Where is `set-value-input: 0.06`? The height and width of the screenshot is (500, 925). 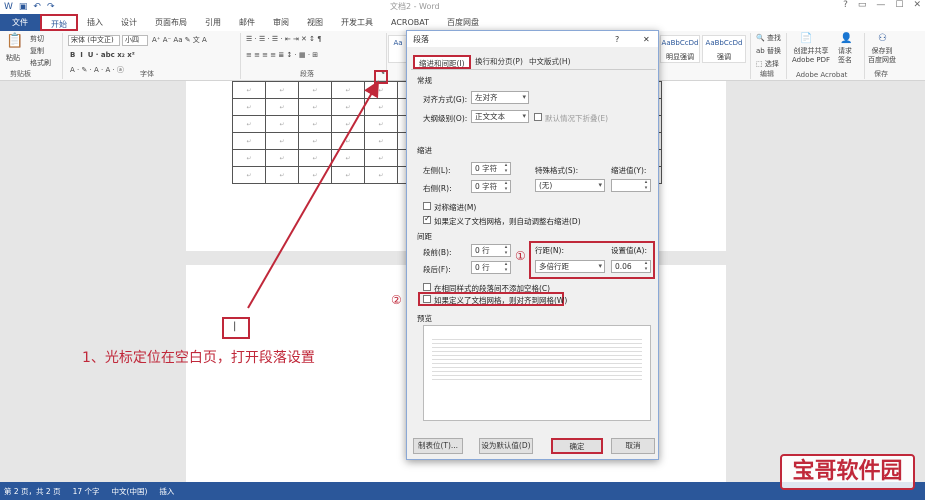
set-value-input: 0.06 is located at coordinates (631, 266).